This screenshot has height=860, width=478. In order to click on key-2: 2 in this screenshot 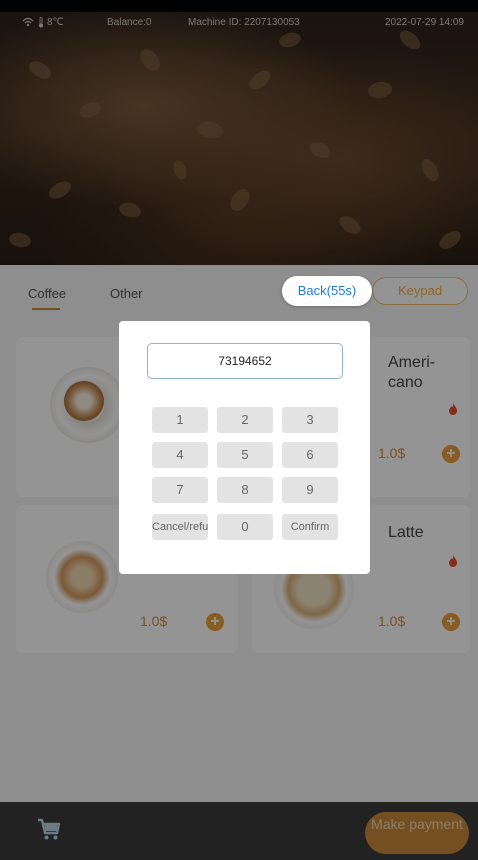, I will do `click(245, 420)`.